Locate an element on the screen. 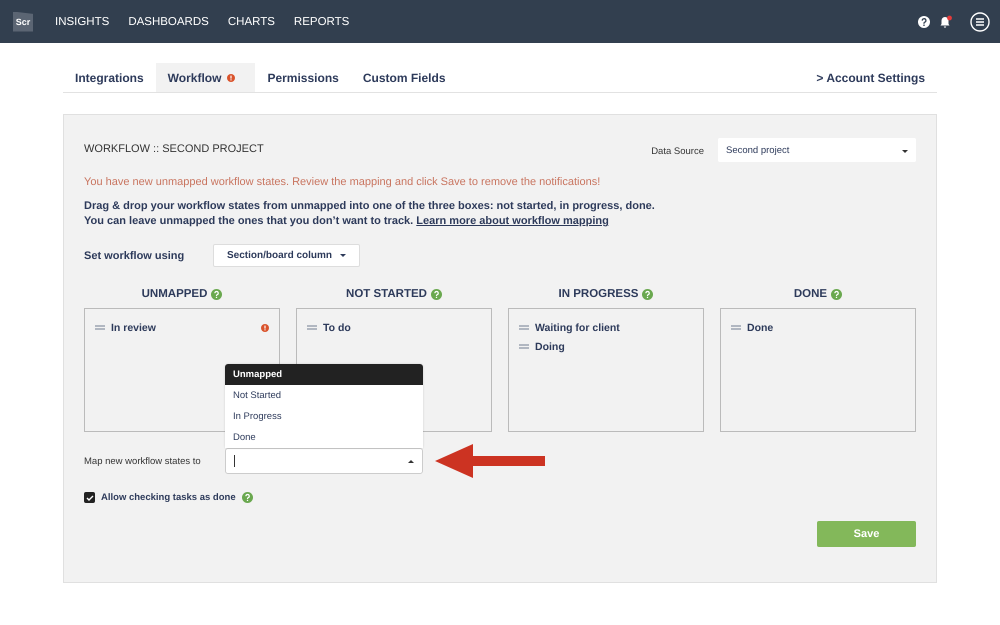  tab: Custom Fields is located at coordinates (404, 77).